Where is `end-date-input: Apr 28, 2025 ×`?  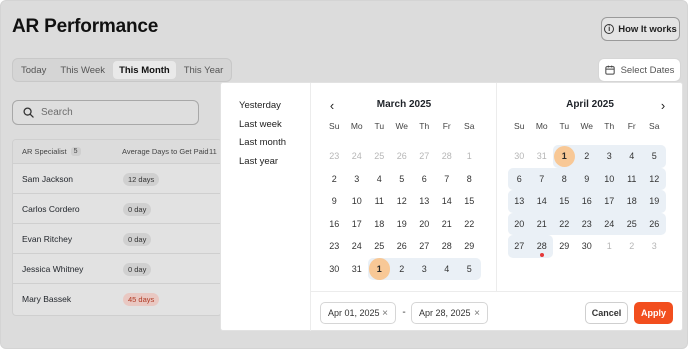
end-date-input: Apr 28, 2025 × is located at coordinates (449, 313).